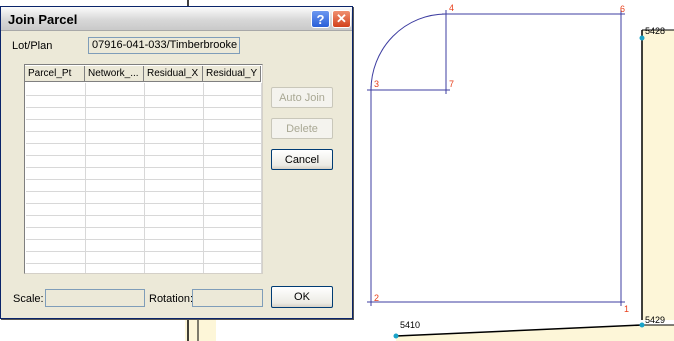  I want to click on point-label-4: 4, so click(451, 8).